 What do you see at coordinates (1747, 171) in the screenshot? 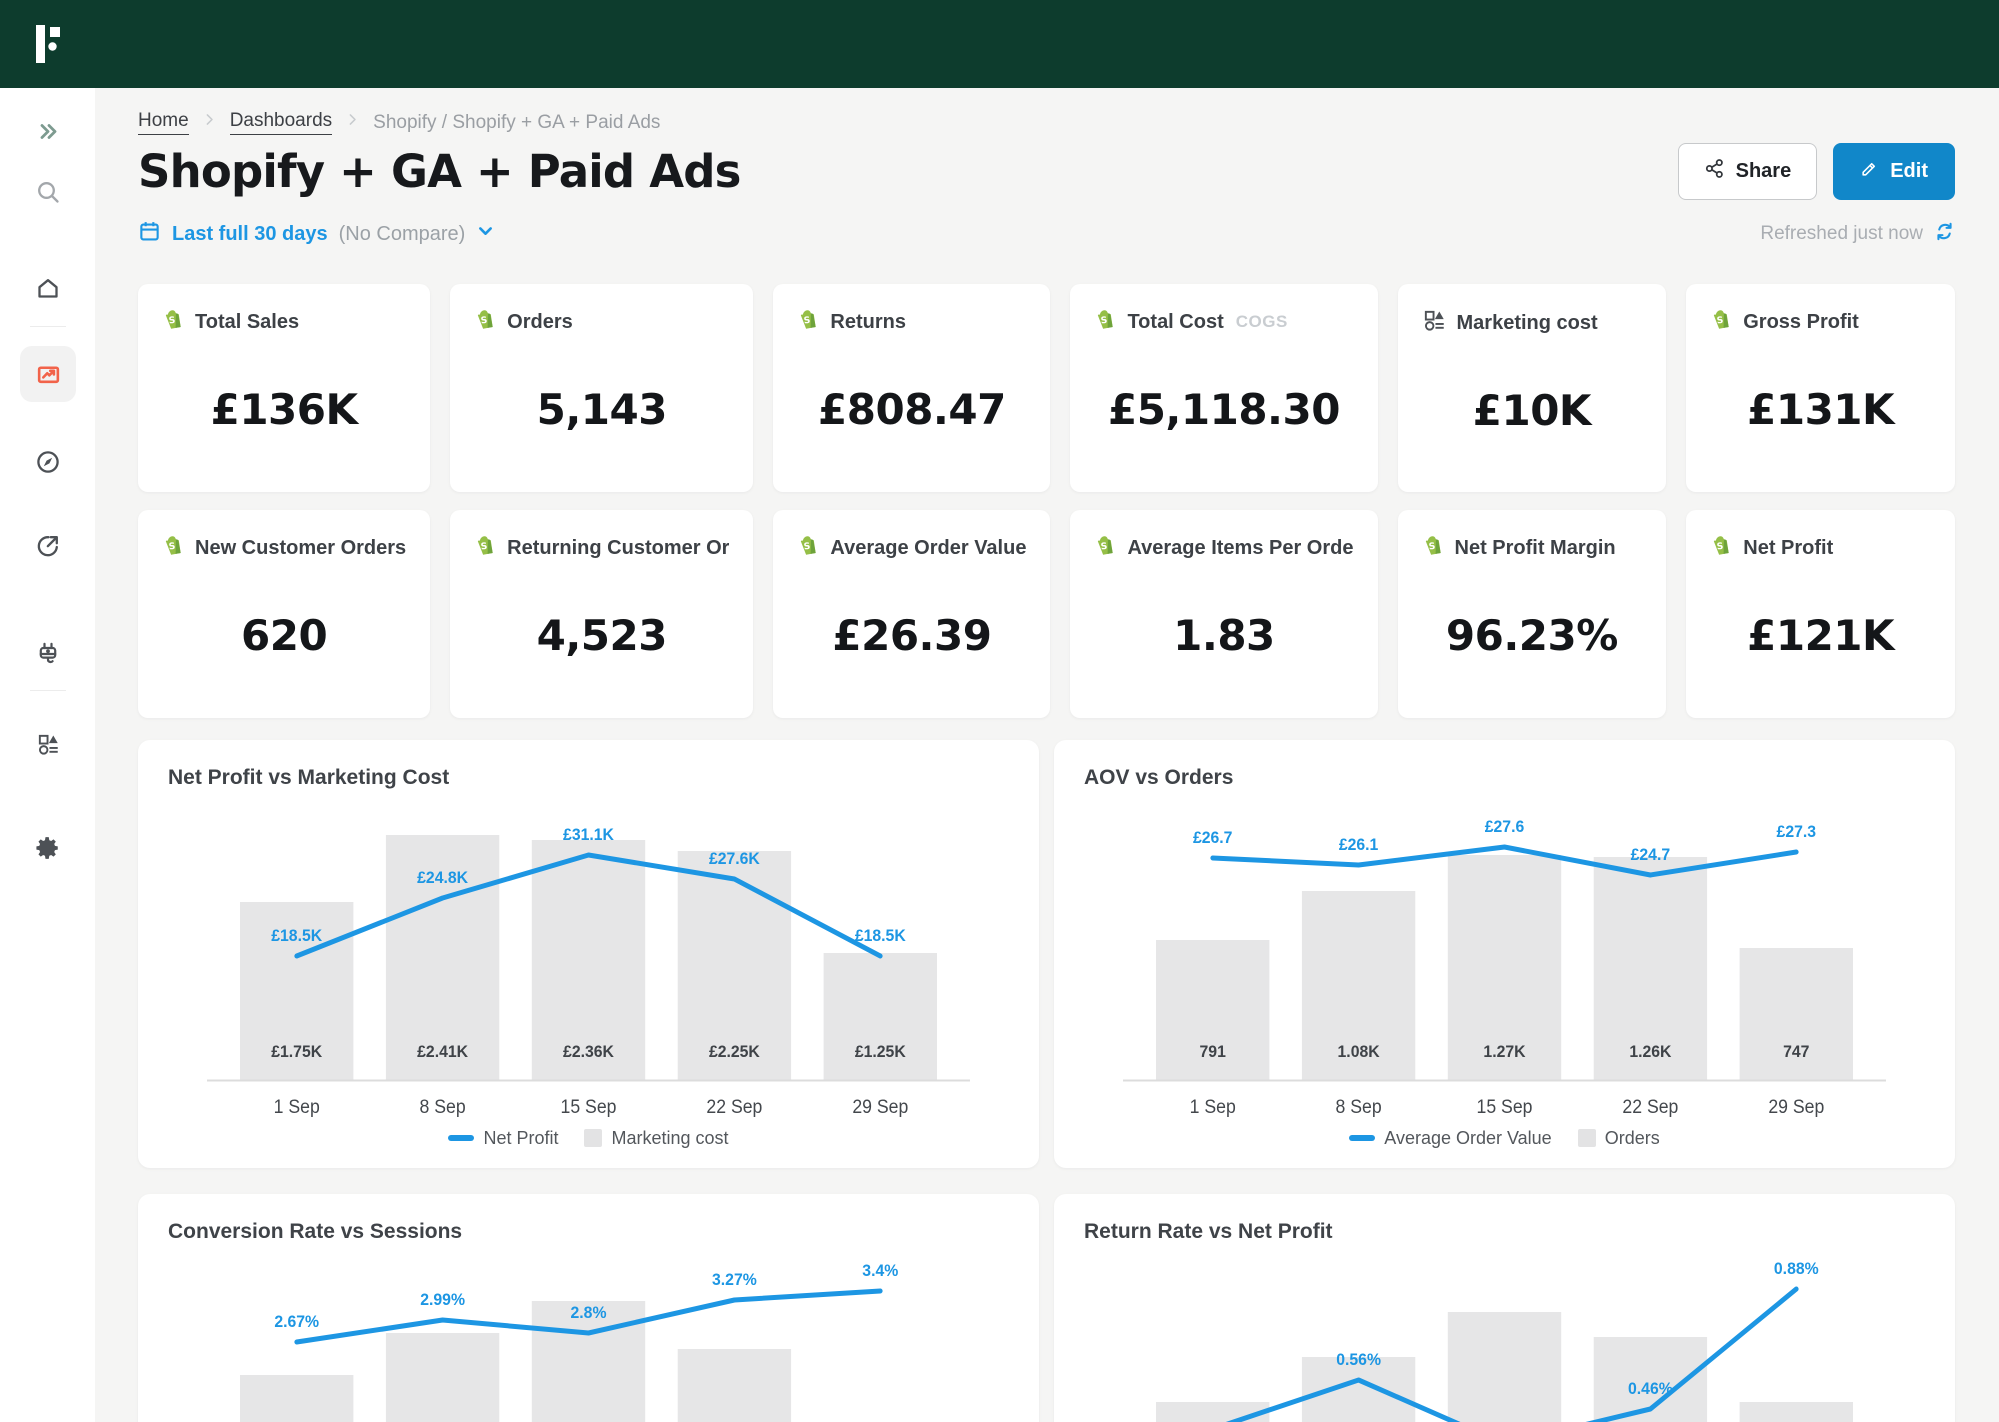
I see `share-button: Share` at bounding box center [1747, 171].